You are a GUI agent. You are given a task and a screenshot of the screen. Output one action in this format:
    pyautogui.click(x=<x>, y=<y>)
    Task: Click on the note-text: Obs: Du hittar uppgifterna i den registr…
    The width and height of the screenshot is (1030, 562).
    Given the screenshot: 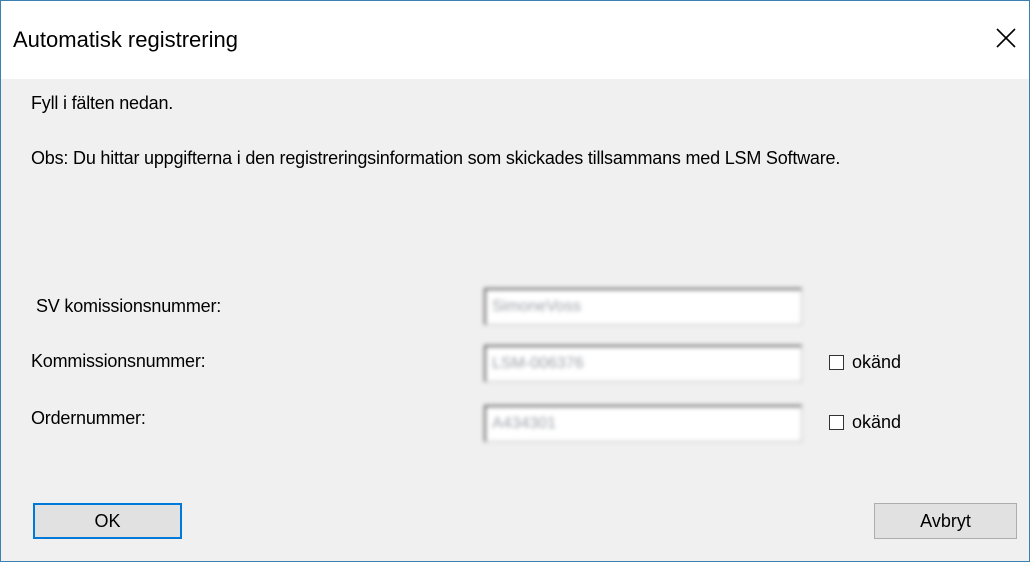 What is the action you would take?
    pyautogui.click(x=436, y=158)
    